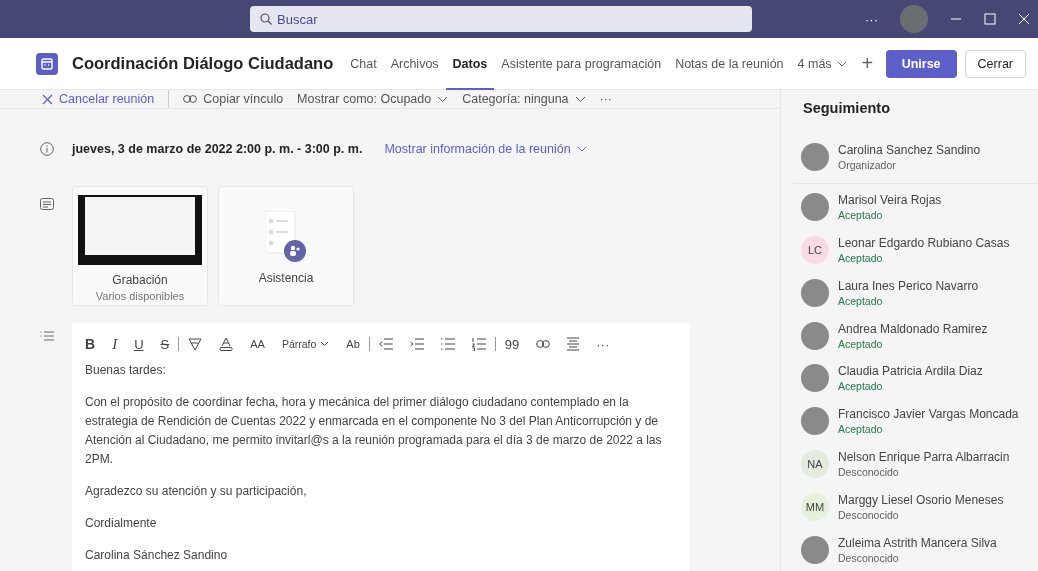 The height and width of the screenshot is (571, 1038). Describe the element at coordinates (910, 371) in the screenshot. I see `attendee-name: Claudia Patricia Ardila Diaz` at that location.